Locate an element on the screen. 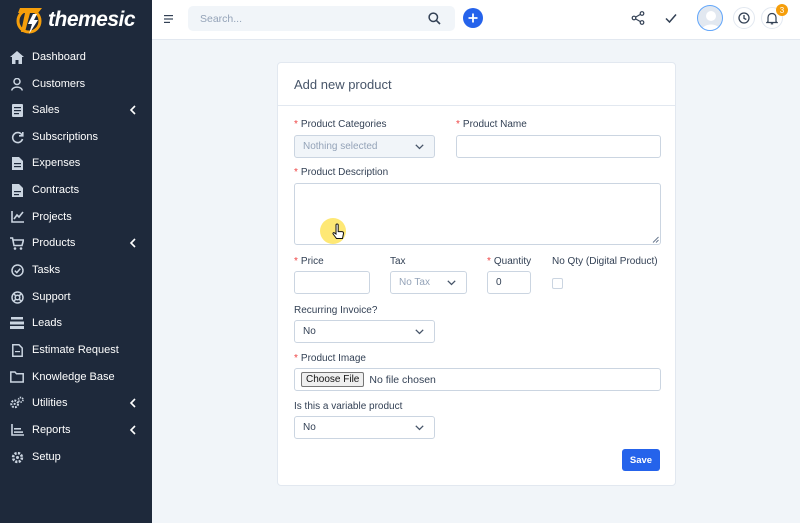  sidebar-item-expenses: Expenses is located at coordinates (76, 163).